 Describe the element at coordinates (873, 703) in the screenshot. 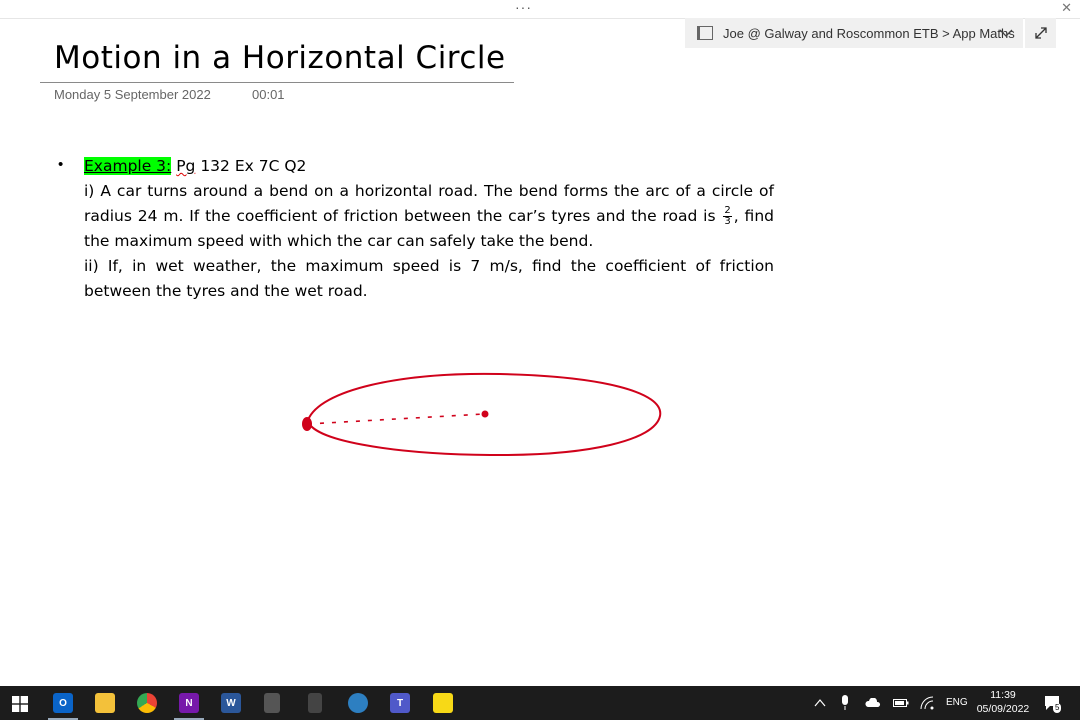

I see `cloud-icon` at that location.